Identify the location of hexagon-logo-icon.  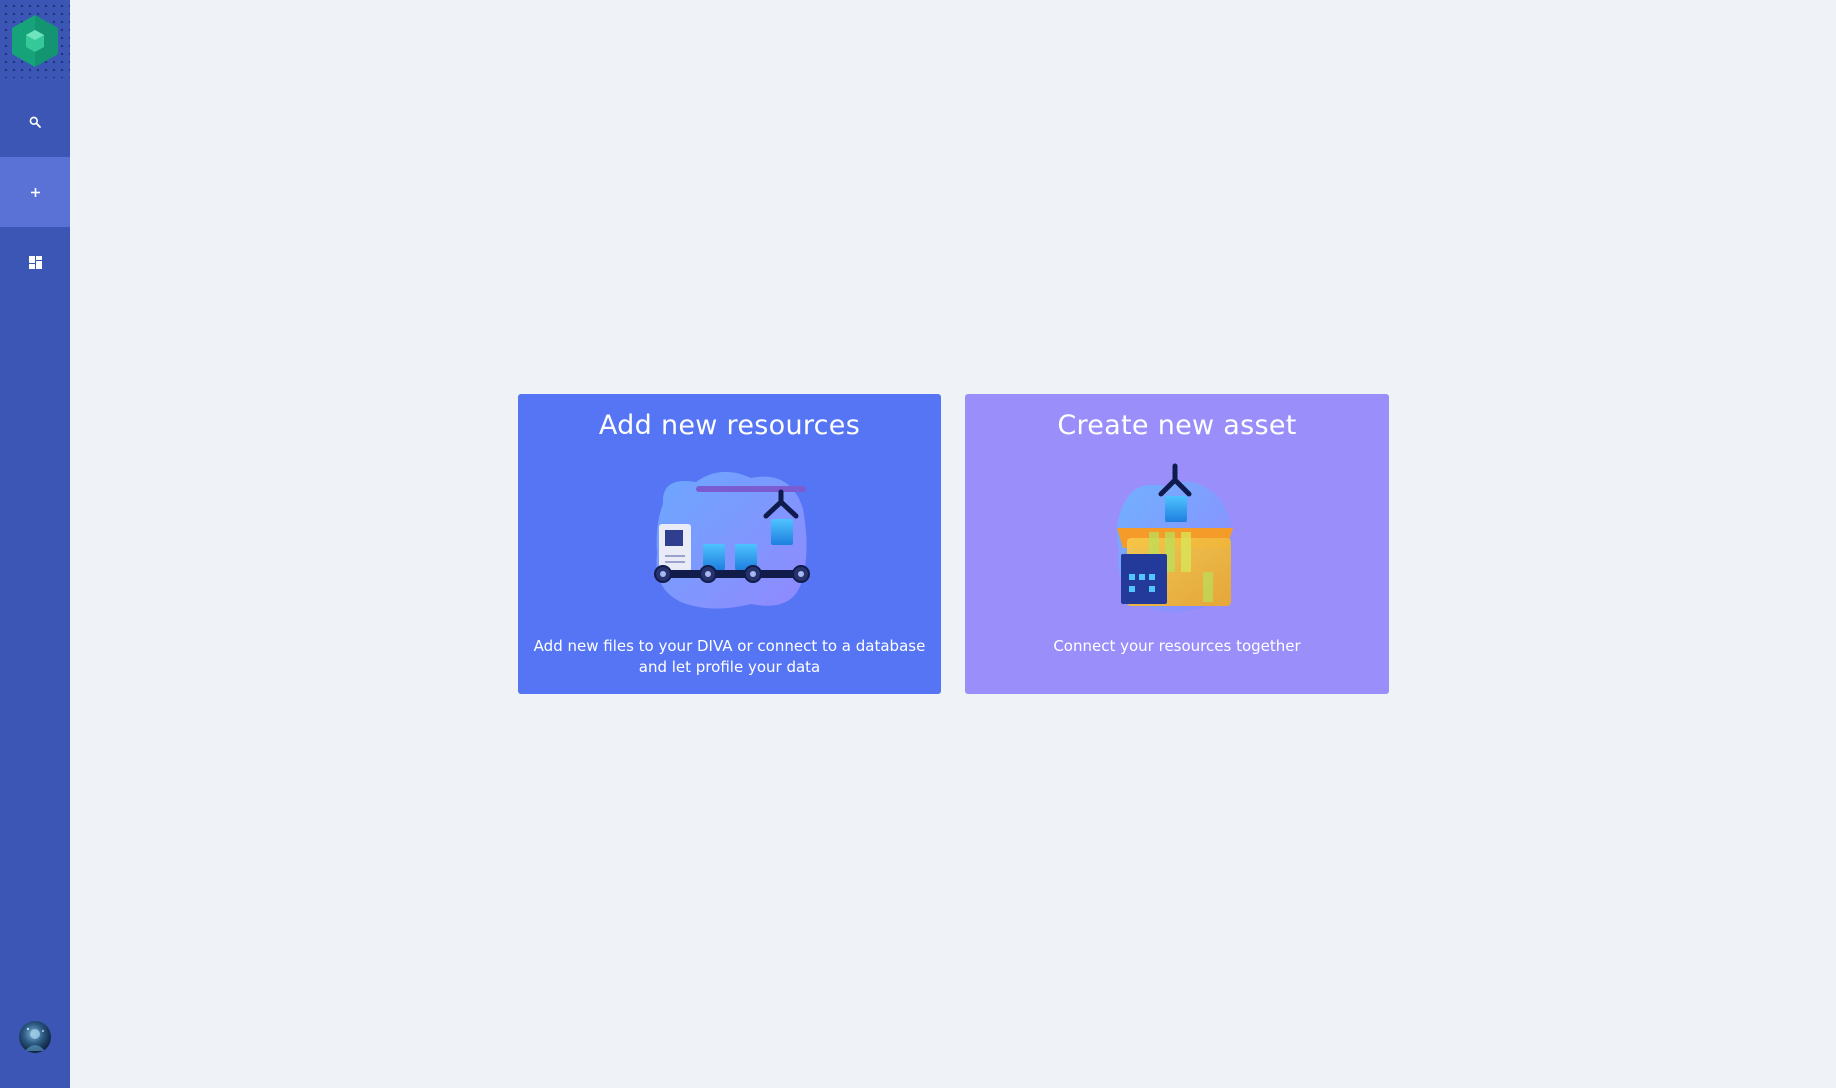
(35, 41).